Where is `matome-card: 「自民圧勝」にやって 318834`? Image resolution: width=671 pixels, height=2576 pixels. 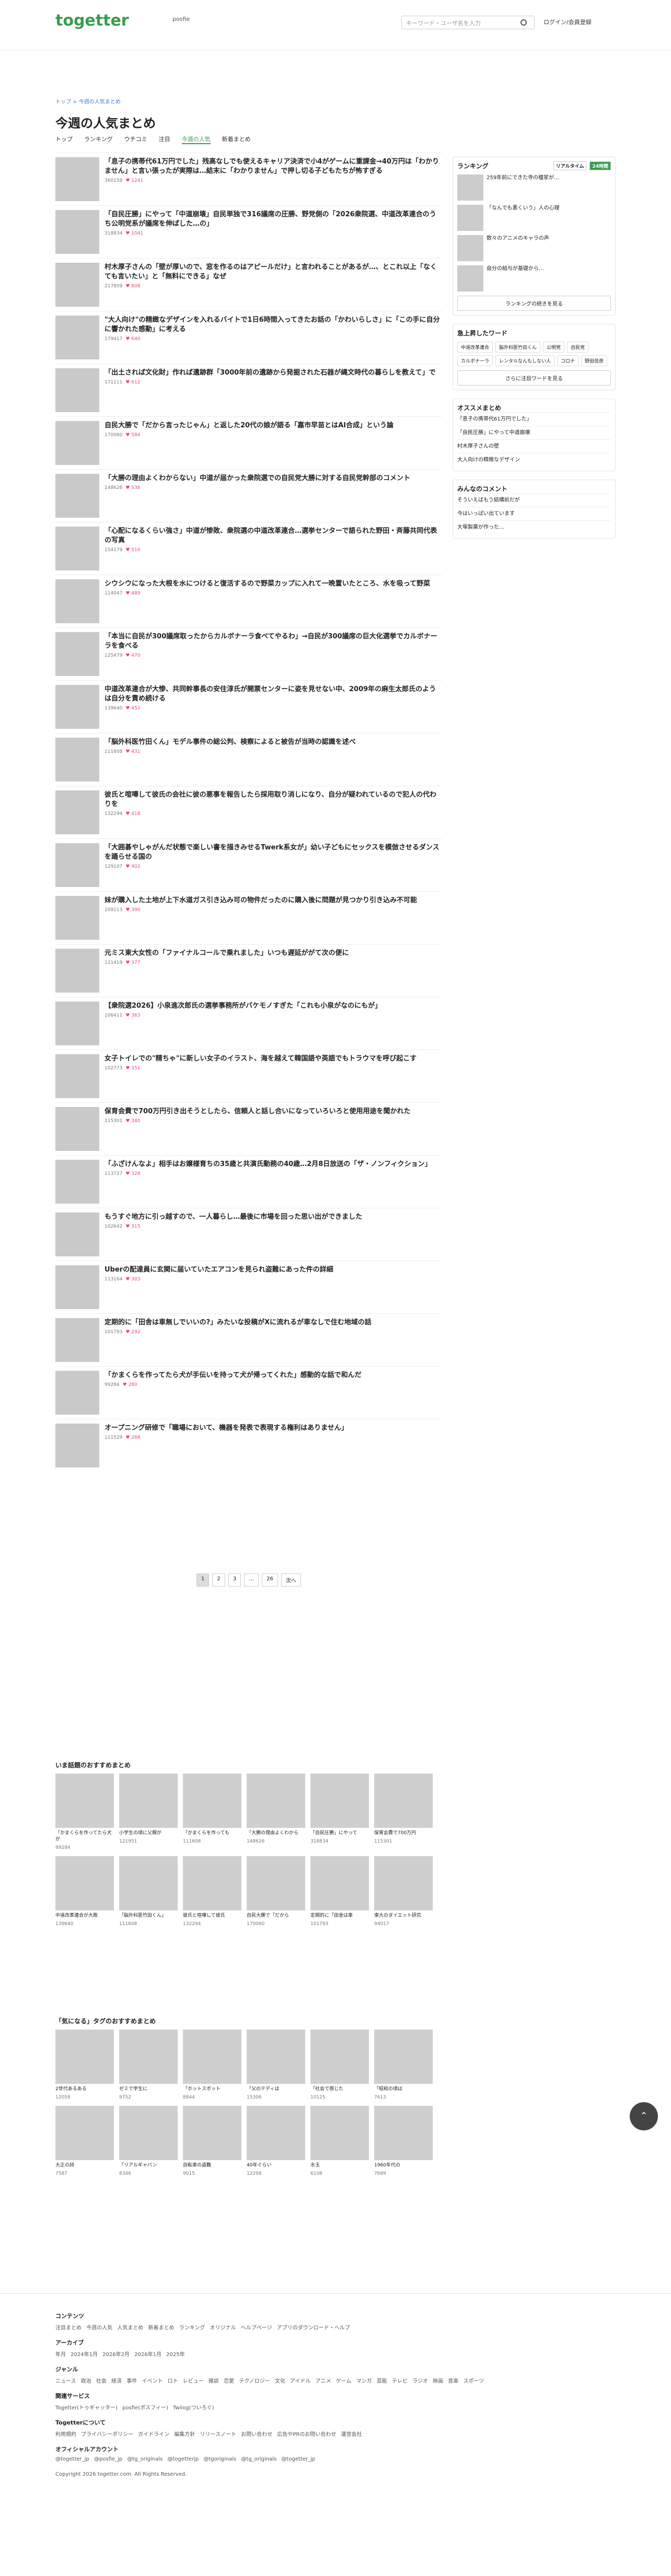
matome-card: 「自民圧勝」にやって 318834 is located at coordinates (339, 1812).